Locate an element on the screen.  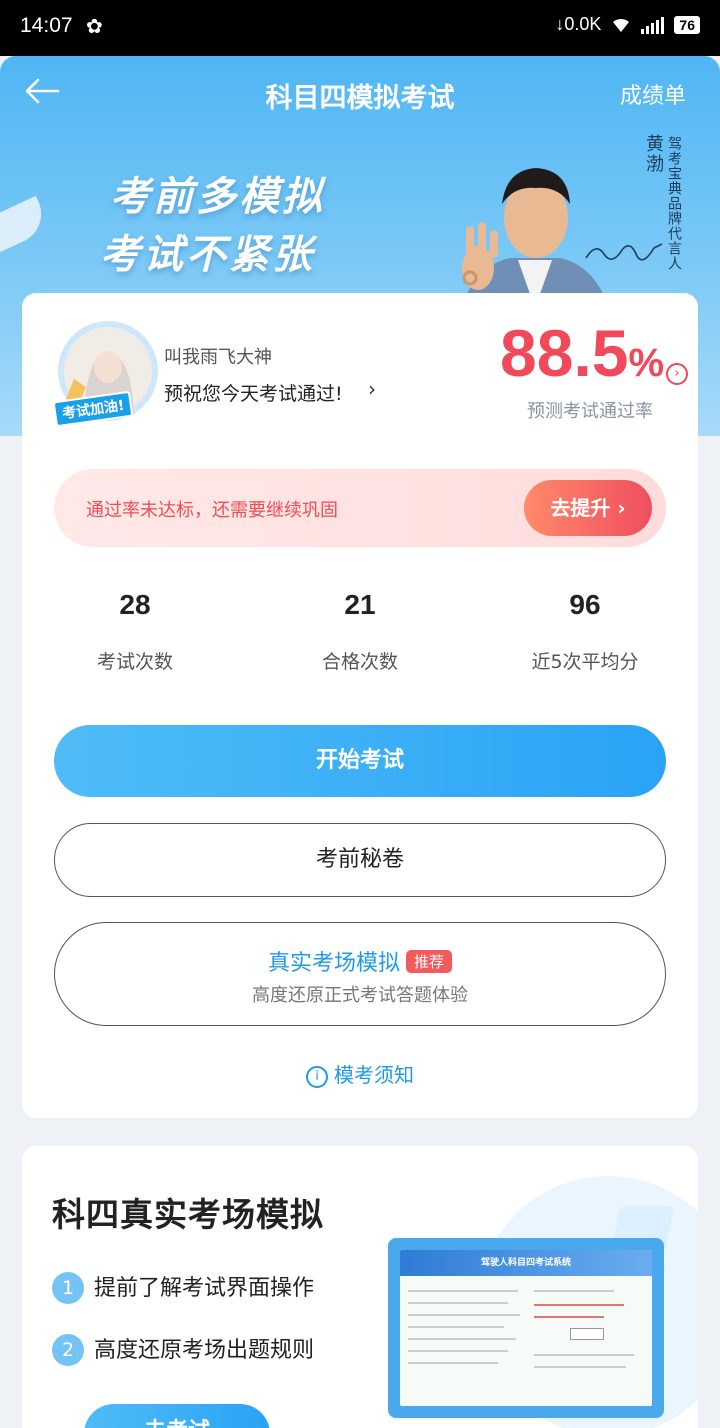
username: 叫我雨飞大神 is located at coordinates (218, 357).